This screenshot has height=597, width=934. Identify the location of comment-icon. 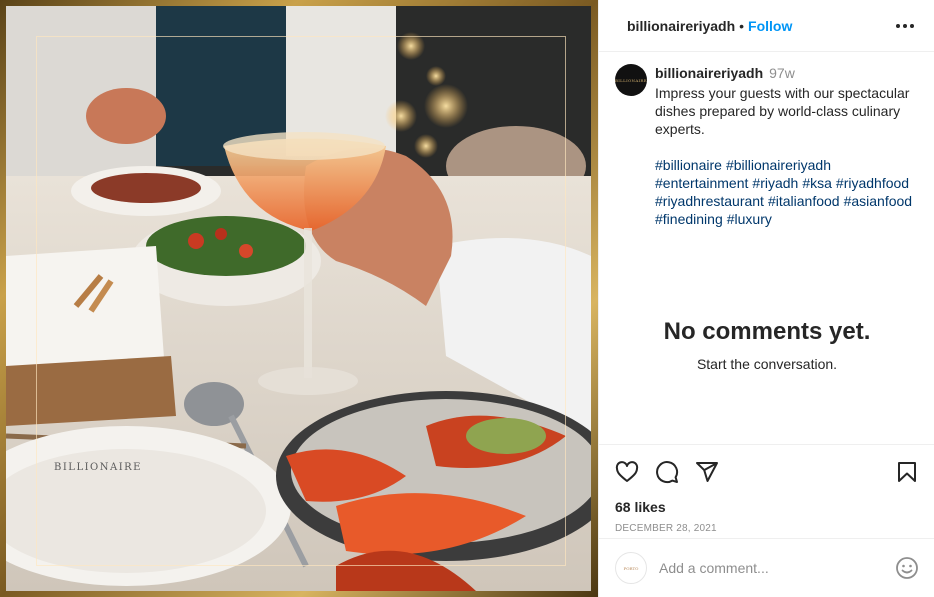
(667, 472).